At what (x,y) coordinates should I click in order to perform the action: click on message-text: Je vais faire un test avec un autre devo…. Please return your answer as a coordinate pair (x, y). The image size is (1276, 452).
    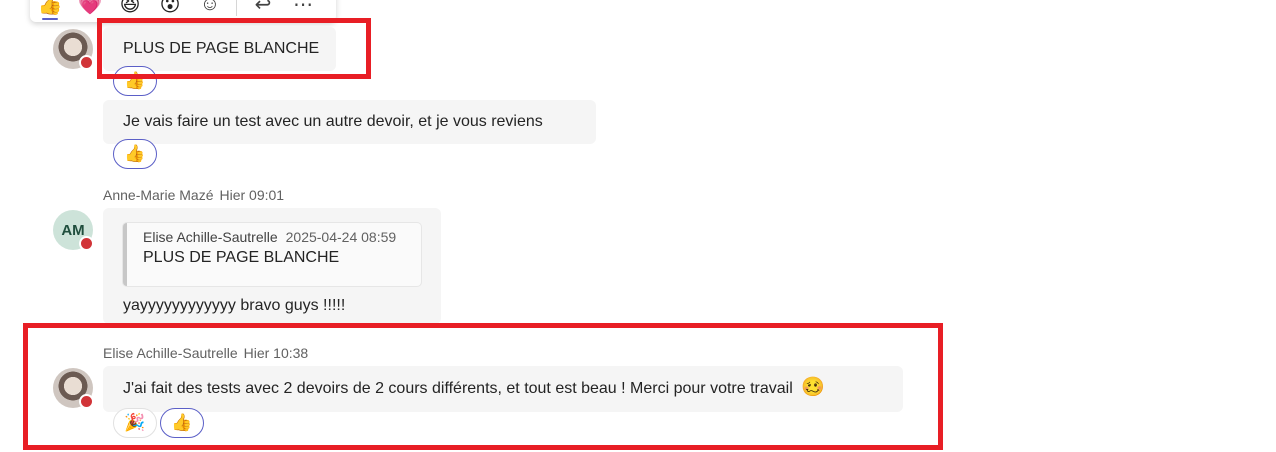
    Looking at the image, I should click on (333, 121).